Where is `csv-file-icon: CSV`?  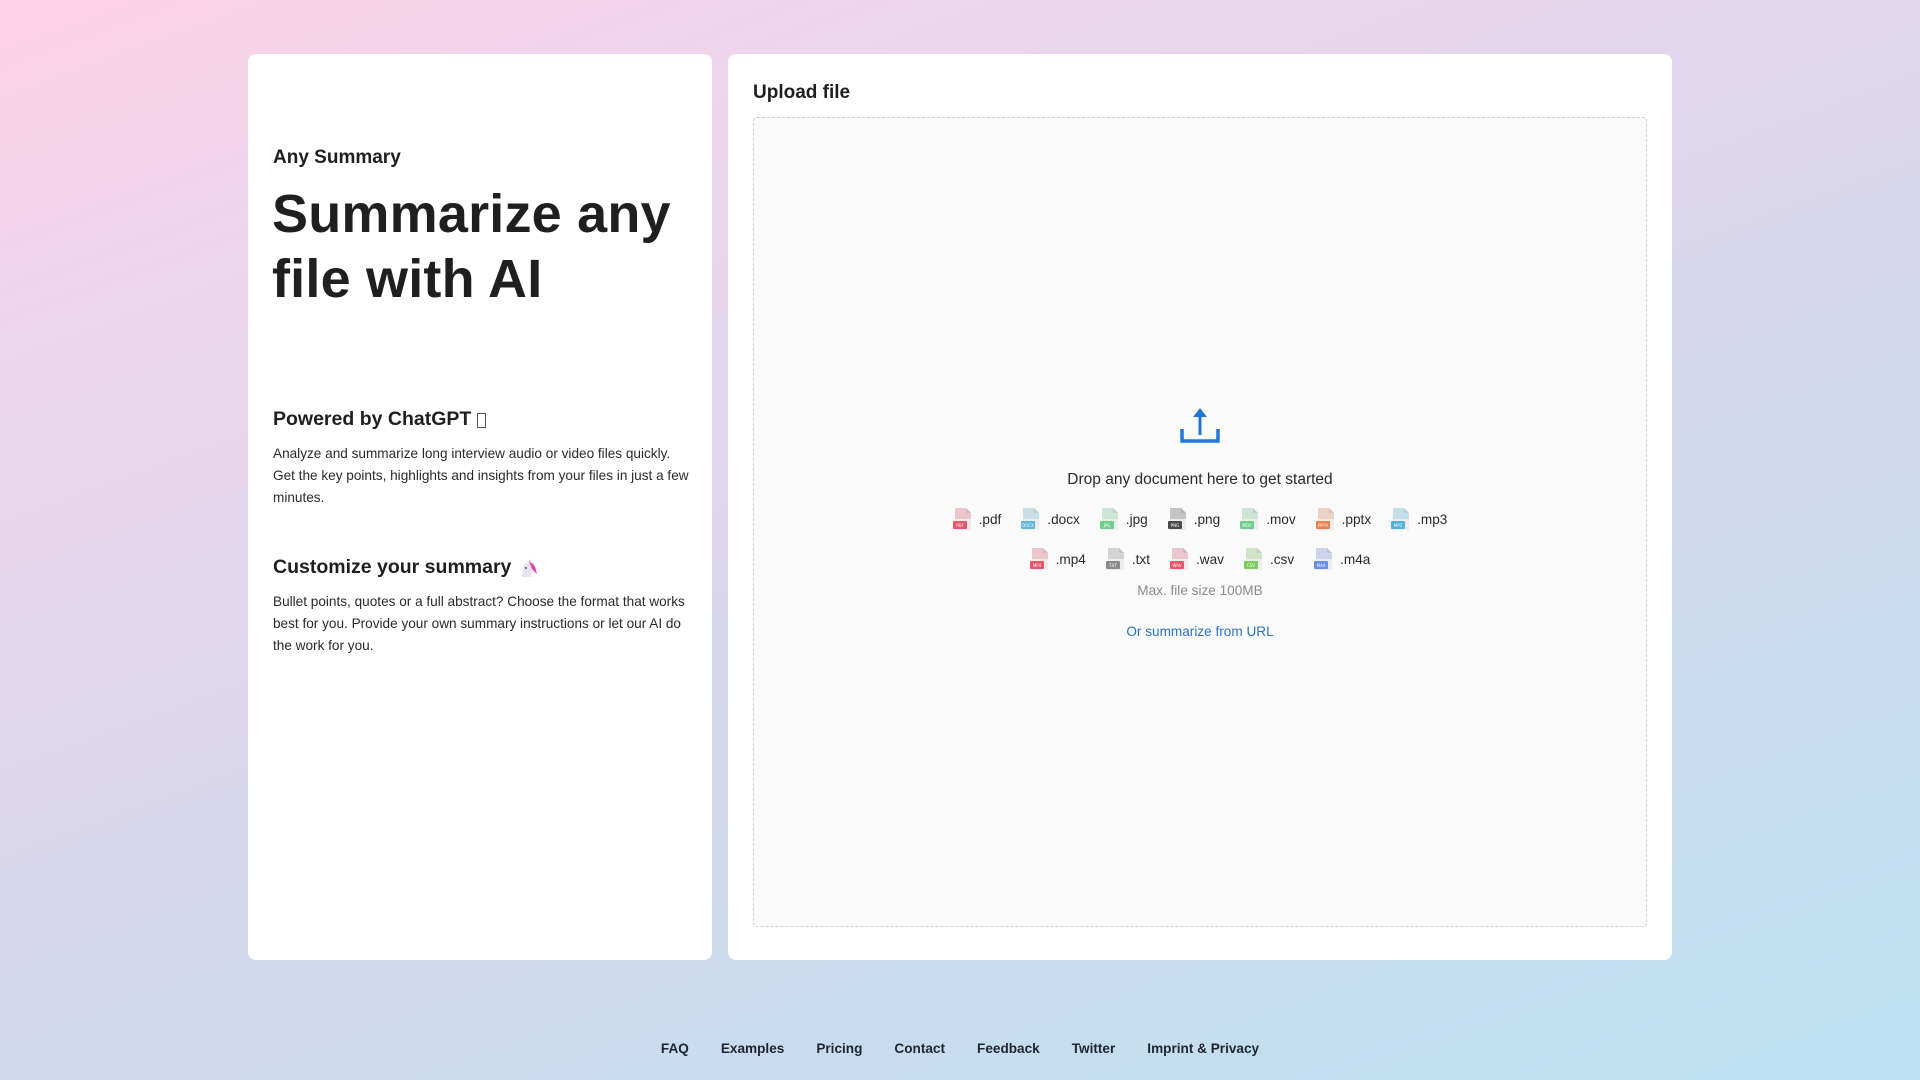
csv-file-icon: CSV is located at coordinates (1253, 559).